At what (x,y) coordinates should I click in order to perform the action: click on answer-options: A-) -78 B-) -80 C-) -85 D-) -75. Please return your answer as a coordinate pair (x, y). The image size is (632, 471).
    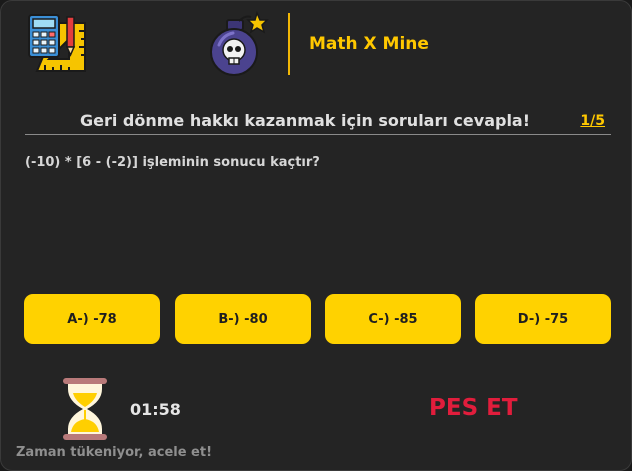
    Looking at the image, I should click on (318, 319).